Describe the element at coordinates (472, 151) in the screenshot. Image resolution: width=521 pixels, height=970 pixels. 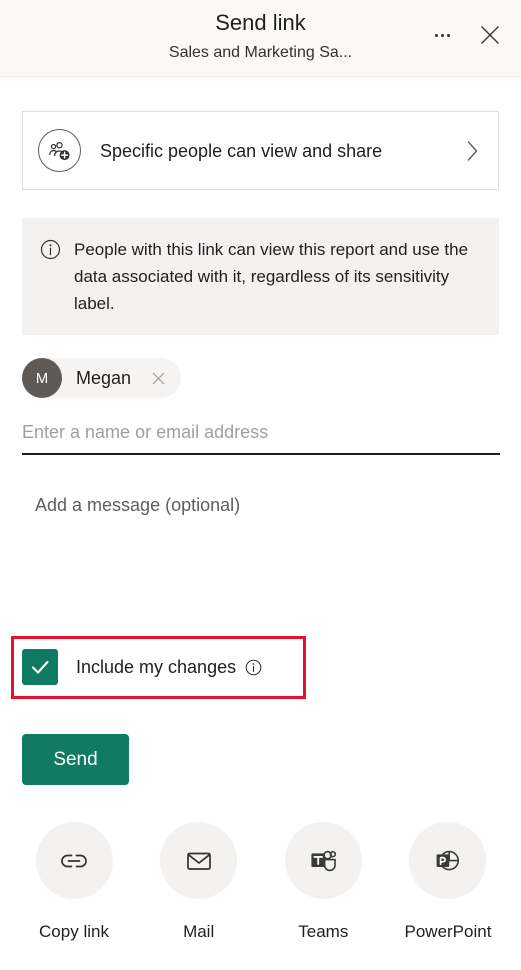
I see `chevron-right-icon` at that location.